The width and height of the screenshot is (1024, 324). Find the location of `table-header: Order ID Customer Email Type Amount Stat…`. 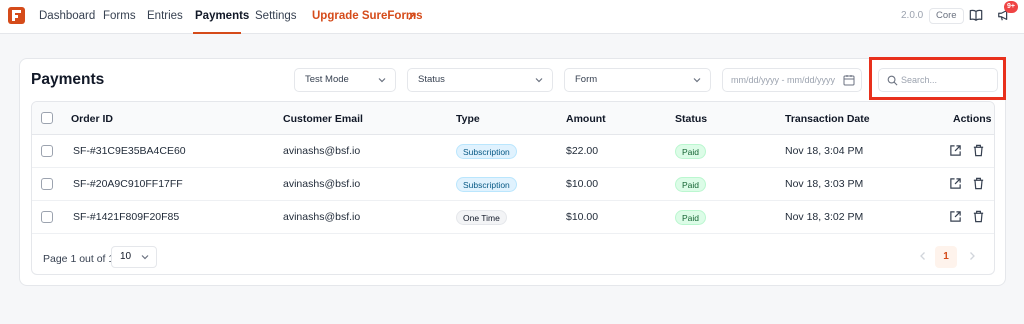

table-header: Order ID Customer Email Type Amount Stat… is located at coordinates (513, 118).